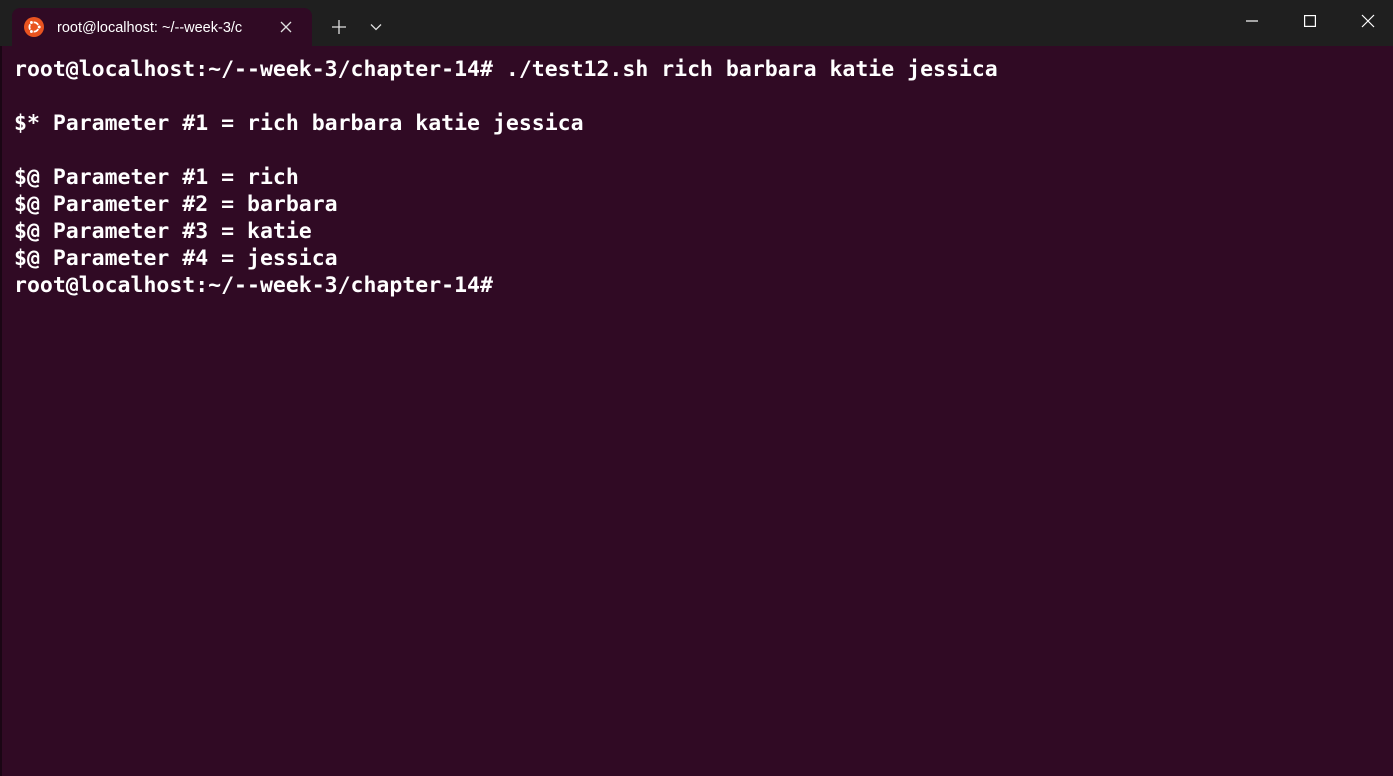 This screenshot has height=776, width=1393. I want to click on terminal-line: $@ Parameter #1 = rich, so click(156, 177).